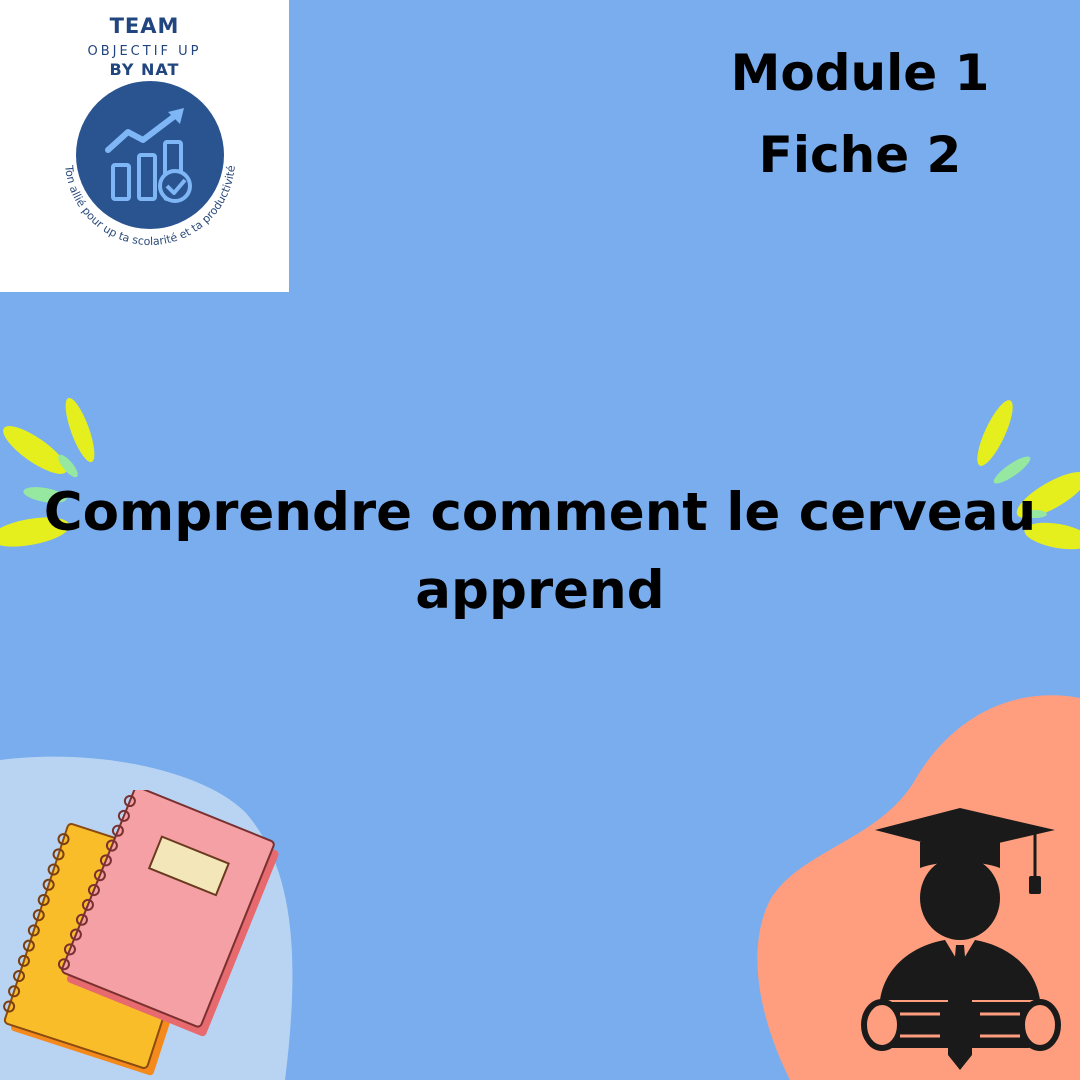 The width and height of the screenshot is (1080, 1080). Describe the element at coordinates (540, 512) in the screenshot. I see `title-line-1: Comprendre comment le cerveau` at that location.